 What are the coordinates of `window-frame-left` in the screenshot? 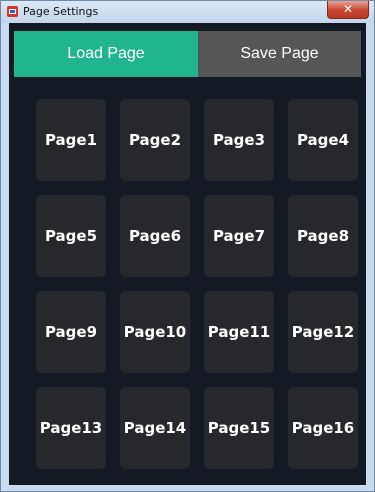 It's located at (5, 257).